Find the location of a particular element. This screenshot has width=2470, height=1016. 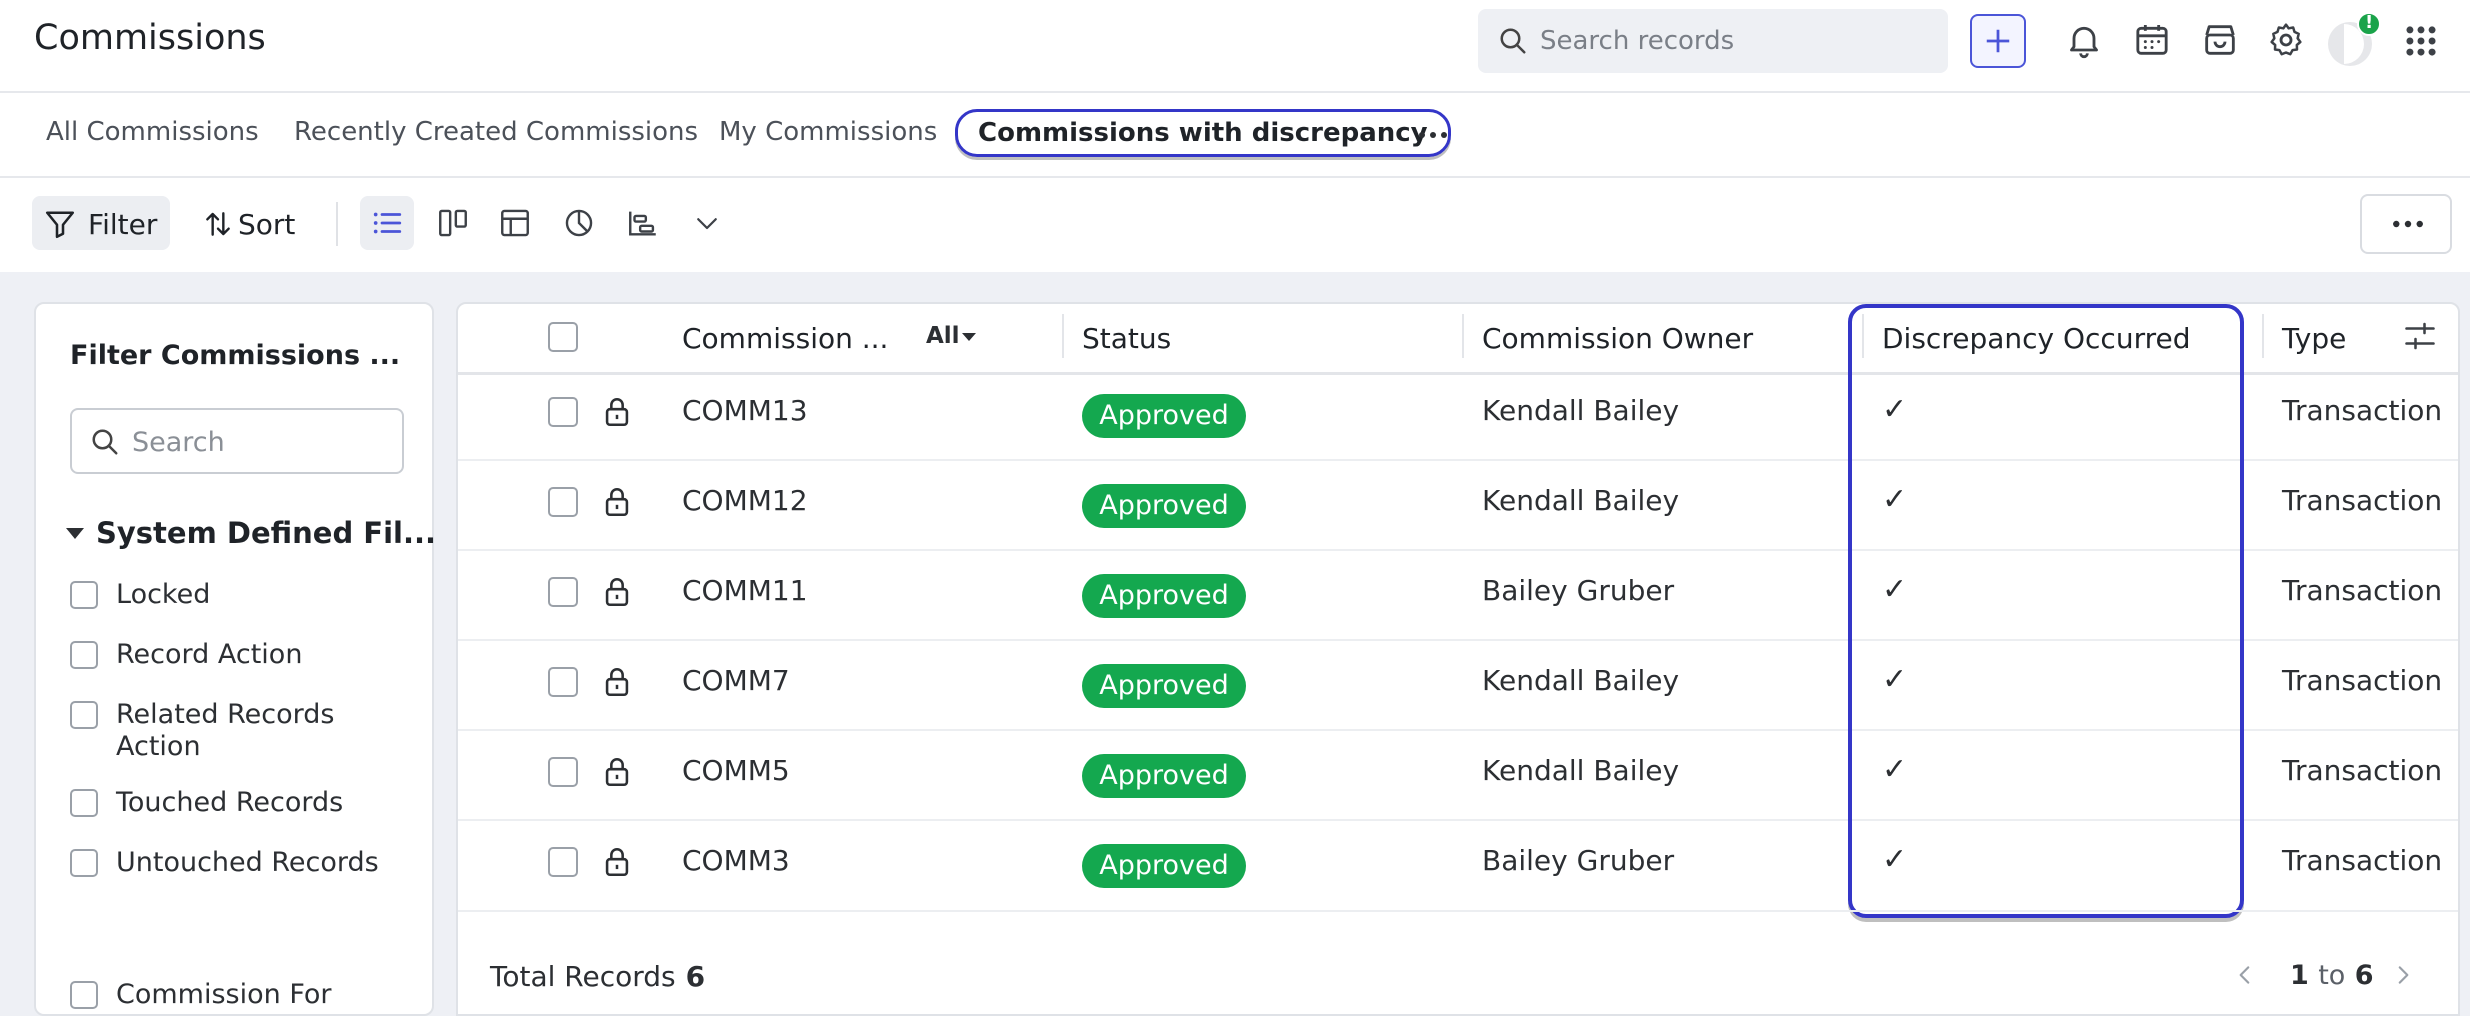

filter-button: Filter is located at coordinates (101, 223).